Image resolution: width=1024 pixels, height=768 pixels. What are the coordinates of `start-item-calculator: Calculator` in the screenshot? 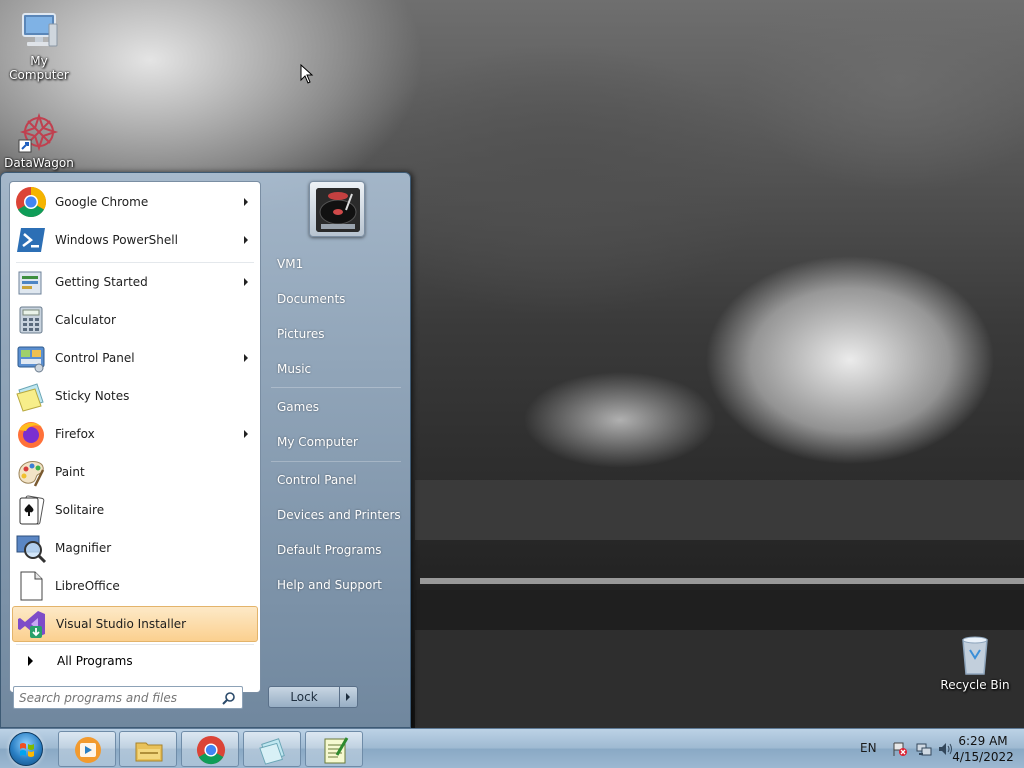 It's located at (135, 320).